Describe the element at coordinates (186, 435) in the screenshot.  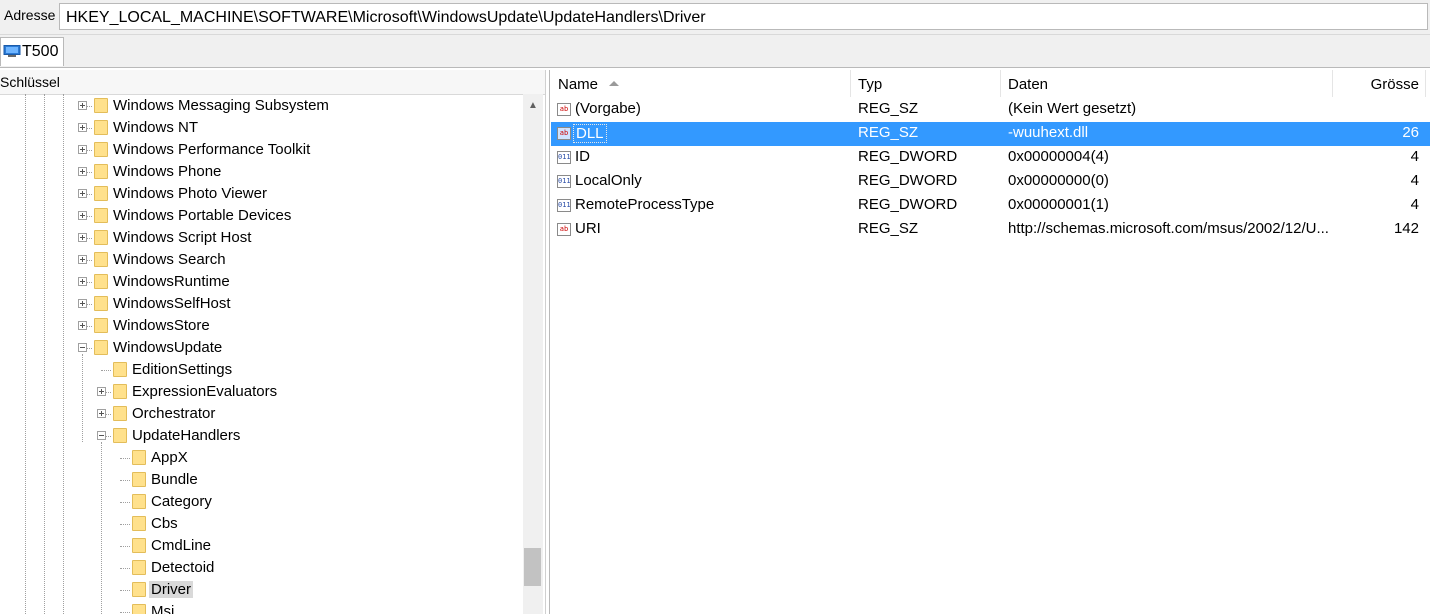
I see `tree-item-label: UpdateHandlers` at that location.